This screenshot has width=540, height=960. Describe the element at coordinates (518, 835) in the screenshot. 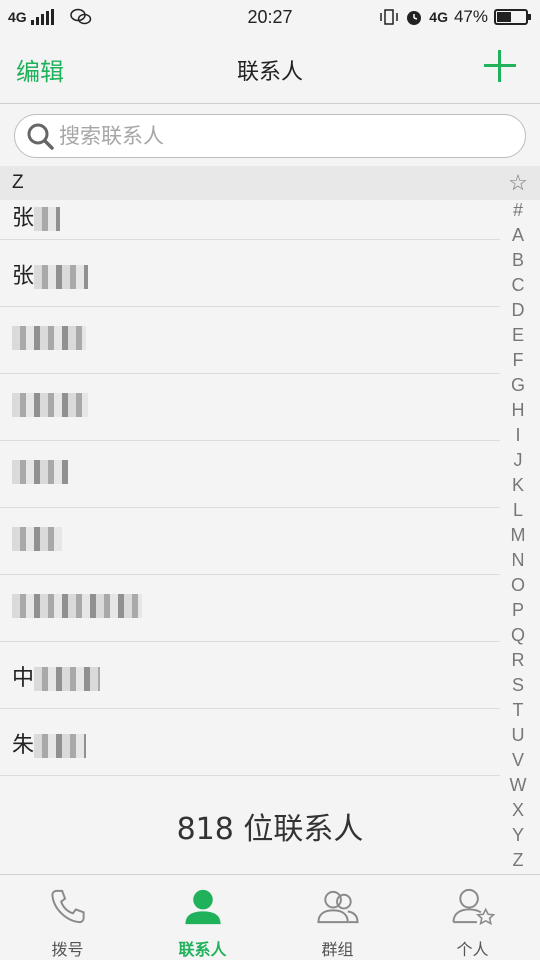

I see `index-letter: Y` at that location.